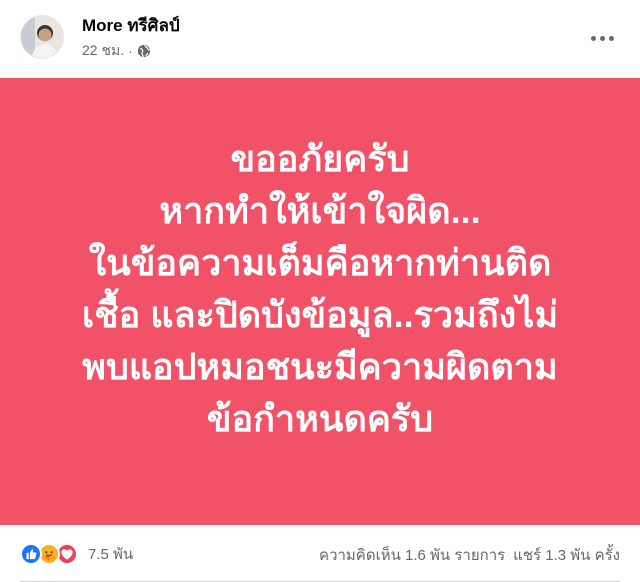 The height and width of the screenshot is (582, 640). Describe the element at coordinates (76, 554) in the screenshot. I see `reactions-summary: 7.5 พัน` at that location.